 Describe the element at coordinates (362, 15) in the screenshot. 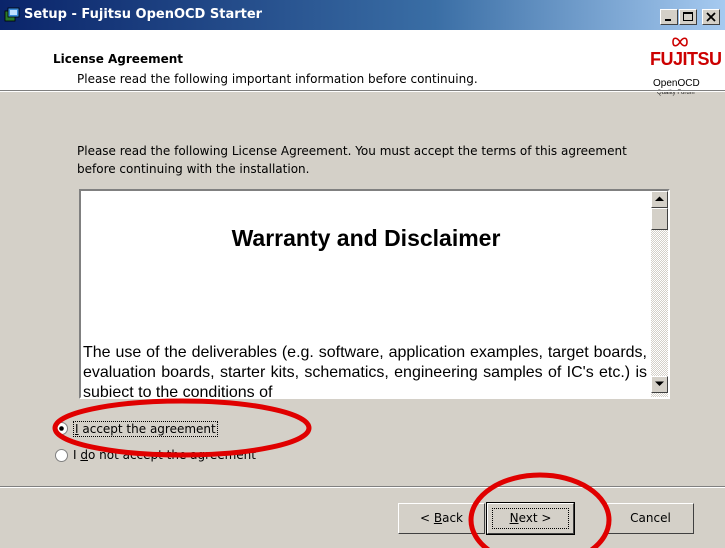

I see `title-bar: Setup - Fujitsu OpenOCD Starter` at that location.